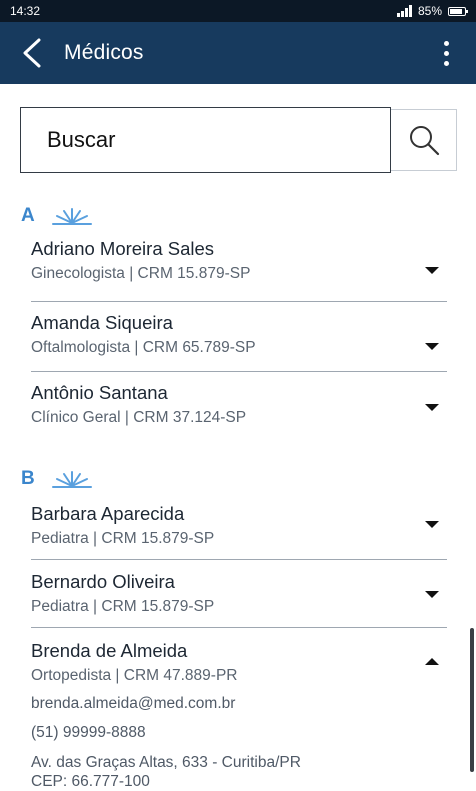  I want to click on doctor-name: Barbara Aparecida, so click(108, 513).